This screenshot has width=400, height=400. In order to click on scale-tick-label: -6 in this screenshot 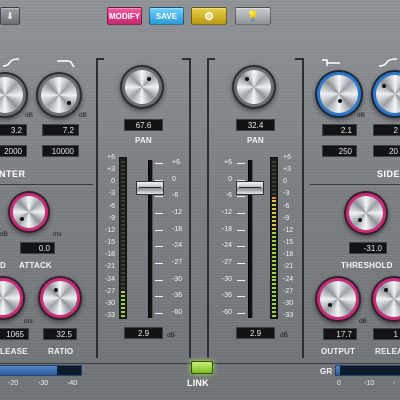, I will do `click(111, 206)`.